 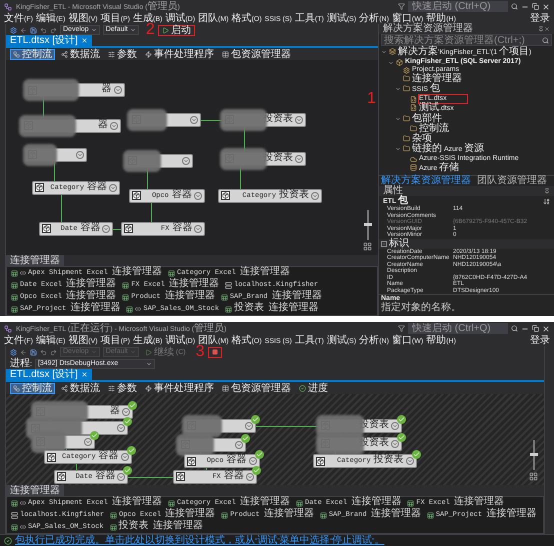 What do you see at coordinates (313, 388) in the screenshot?
I see `designer-tab: 进度` at bounding box center [313, 388].